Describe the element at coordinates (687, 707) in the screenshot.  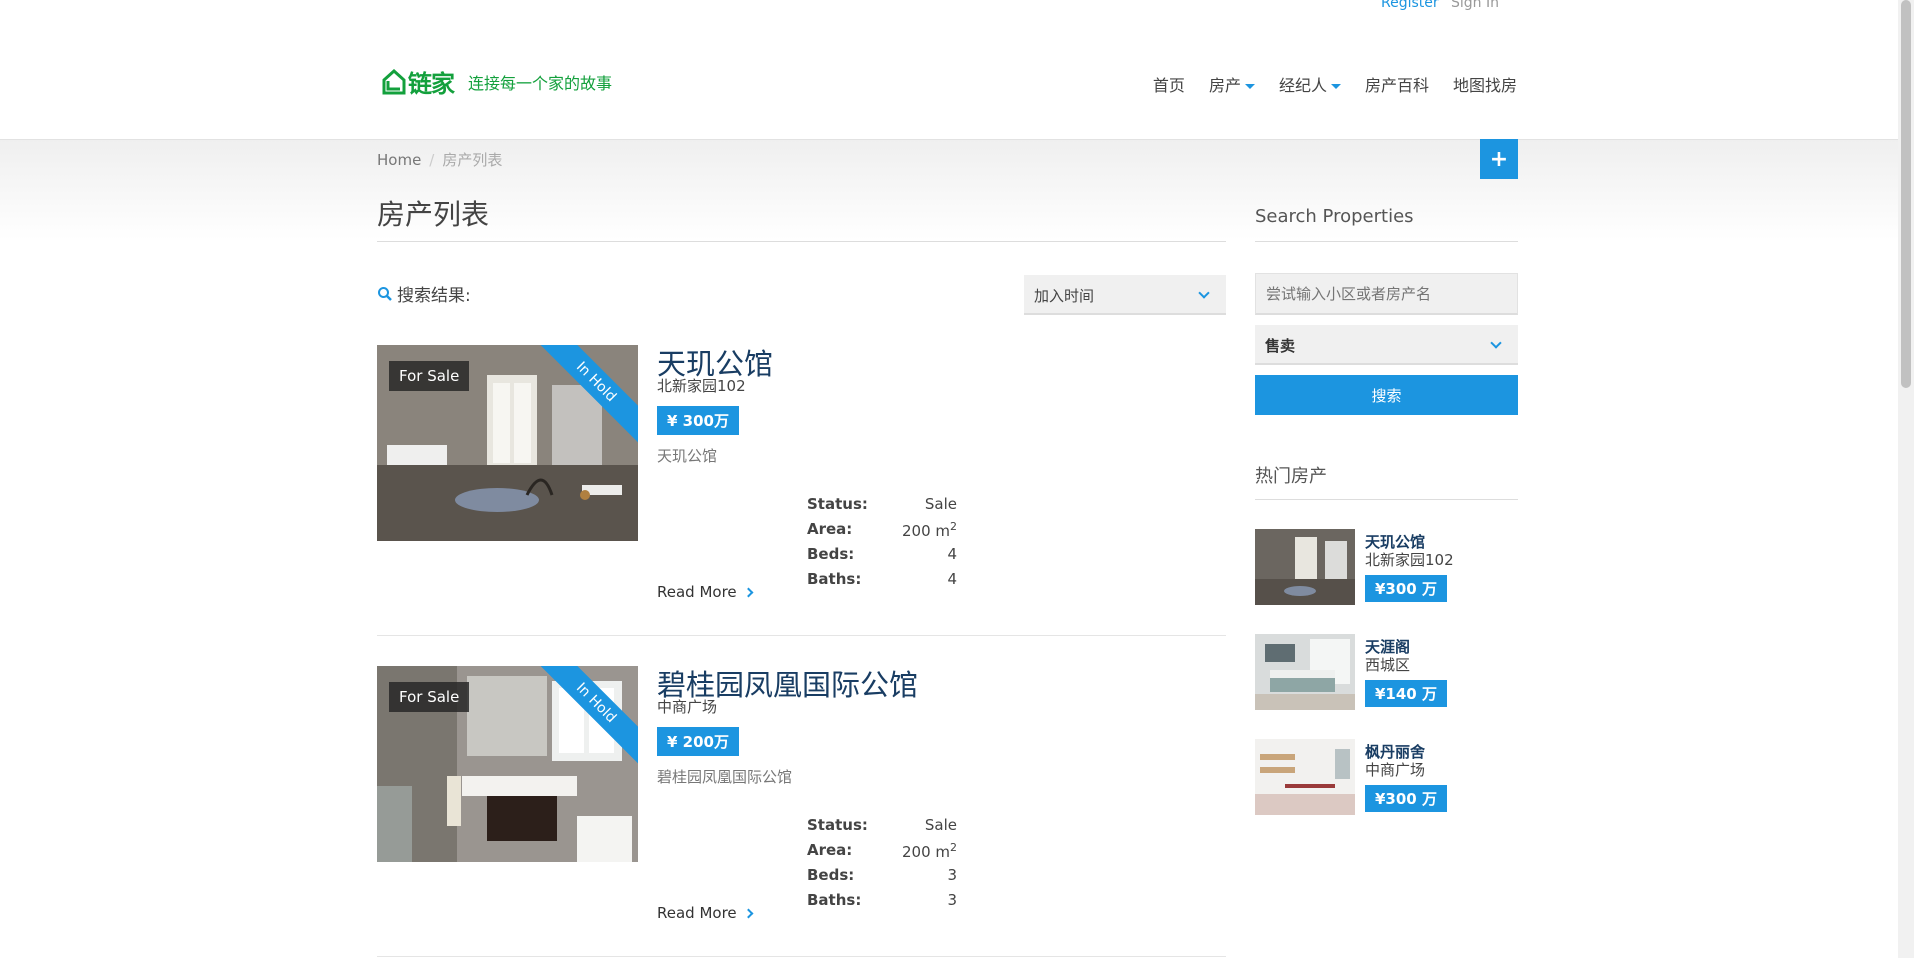
I see `listing-address: 中商广场` at that location.